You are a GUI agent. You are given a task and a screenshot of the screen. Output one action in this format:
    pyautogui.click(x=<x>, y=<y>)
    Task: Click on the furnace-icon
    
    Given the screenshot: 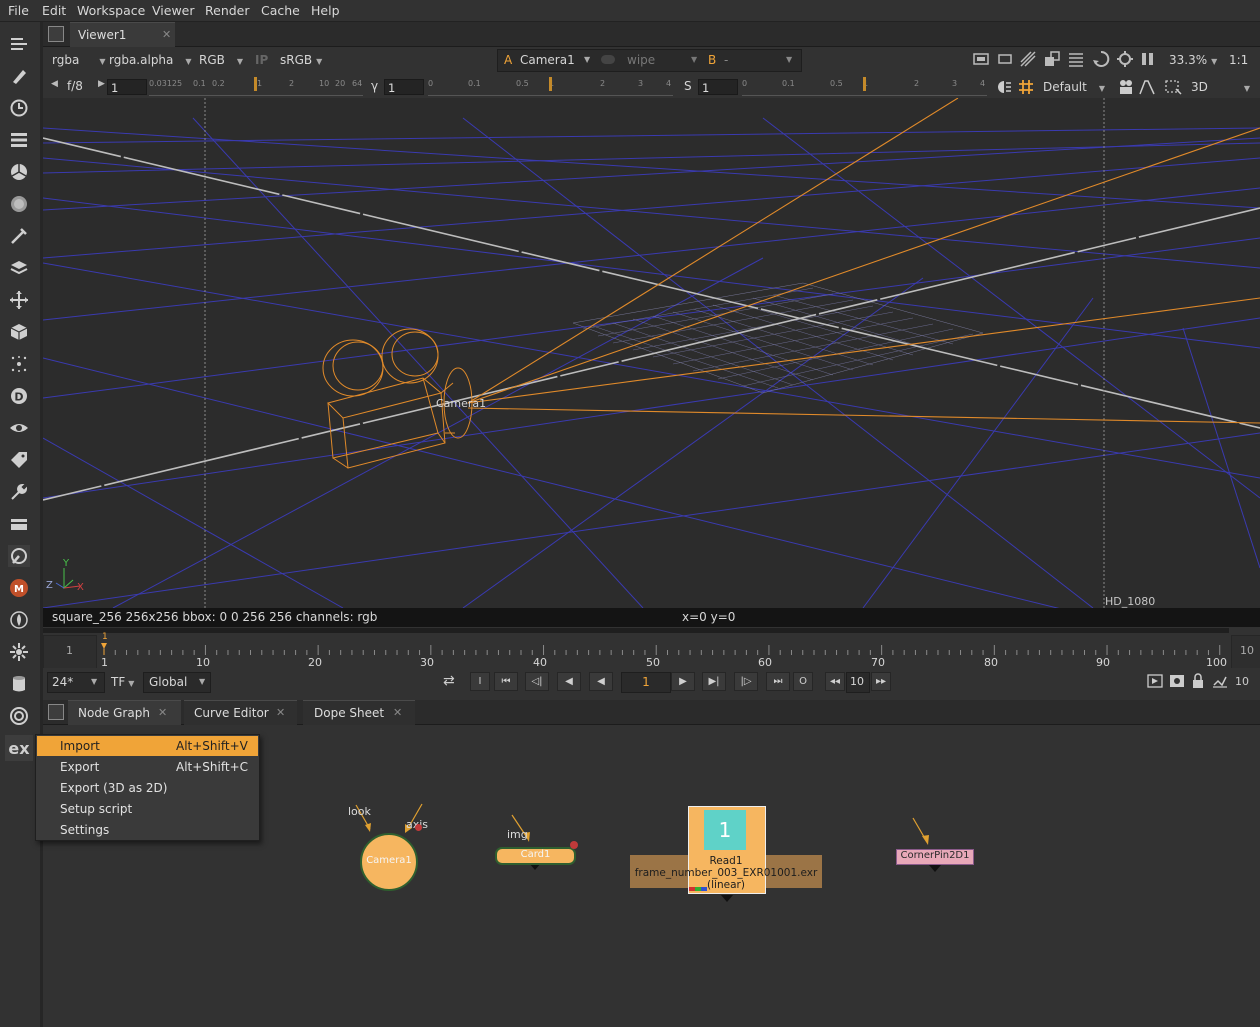 What is the action you would take?
    pyautogui.click(x=19, y=556)
    